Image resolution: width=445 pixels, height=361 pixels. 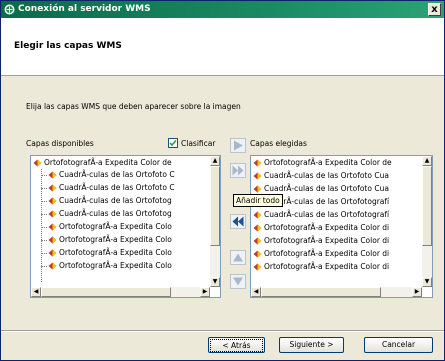 I want to click on add-button, so click(x=238, y=145).